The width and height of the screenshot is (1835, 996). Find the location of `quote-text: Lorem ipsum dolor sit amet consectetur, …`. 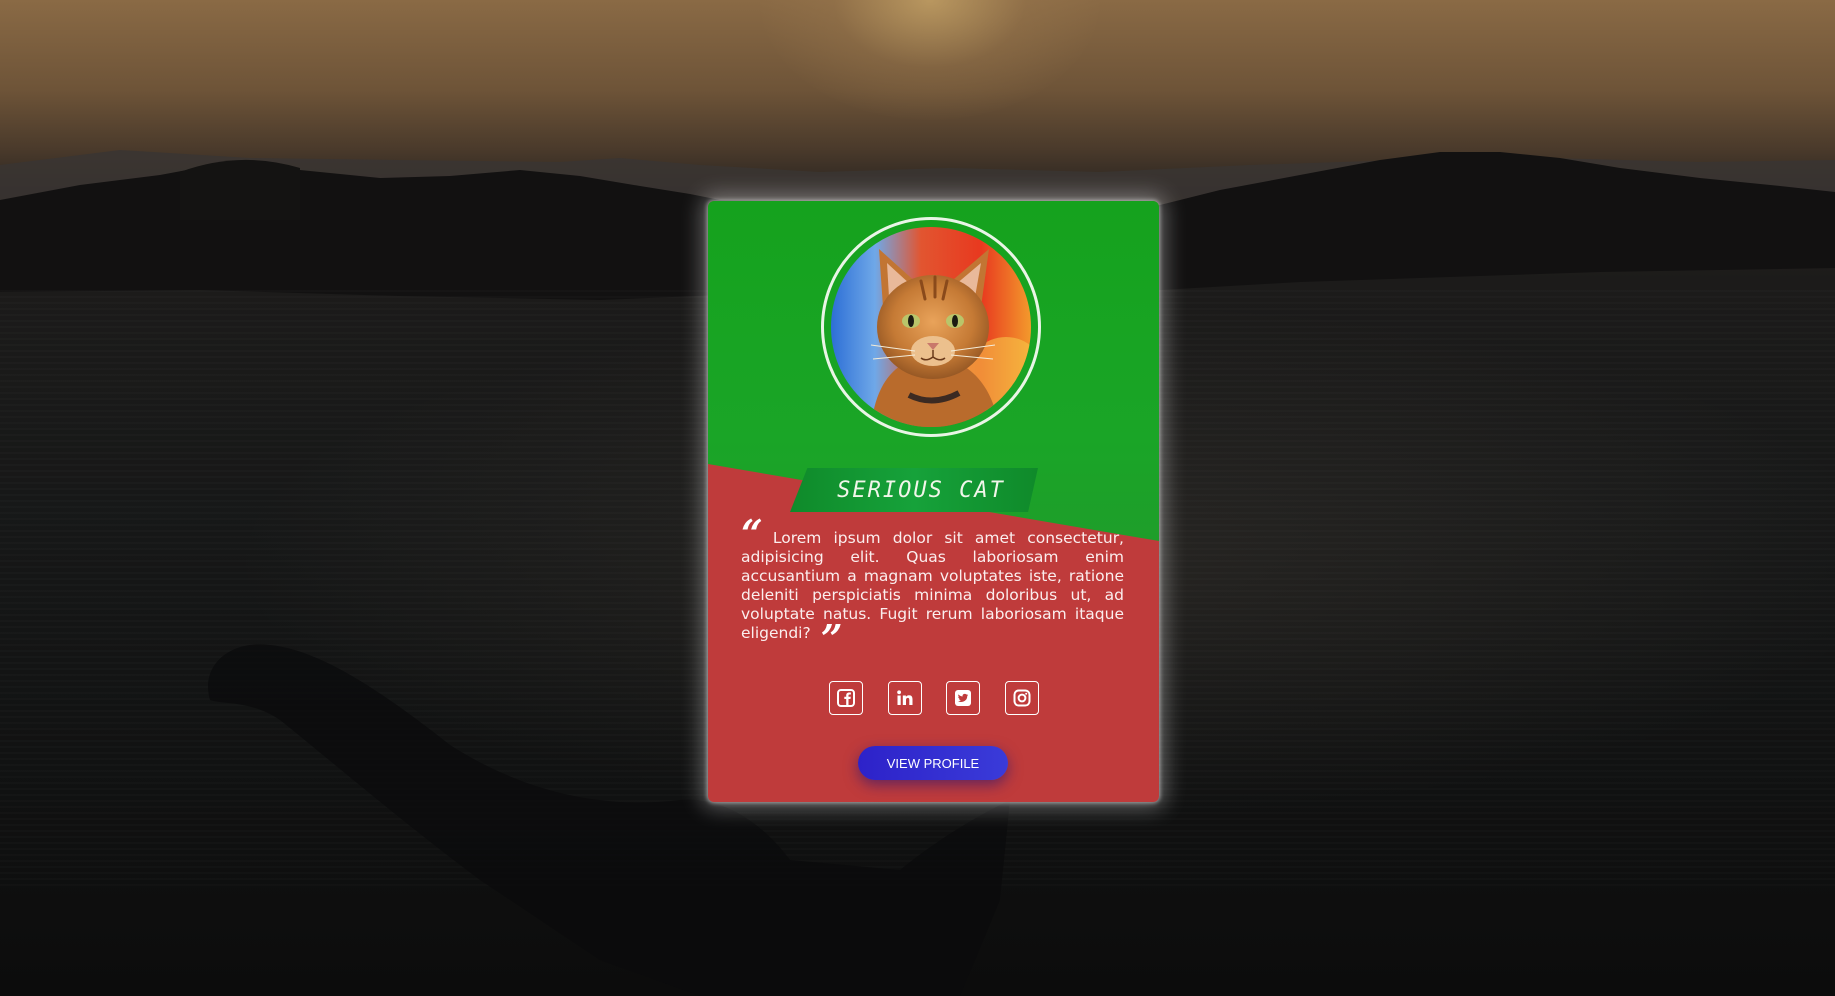

quote-text: Lorem ipsum dolor sit amet consectetur, … is located at coordinates (932, 585).